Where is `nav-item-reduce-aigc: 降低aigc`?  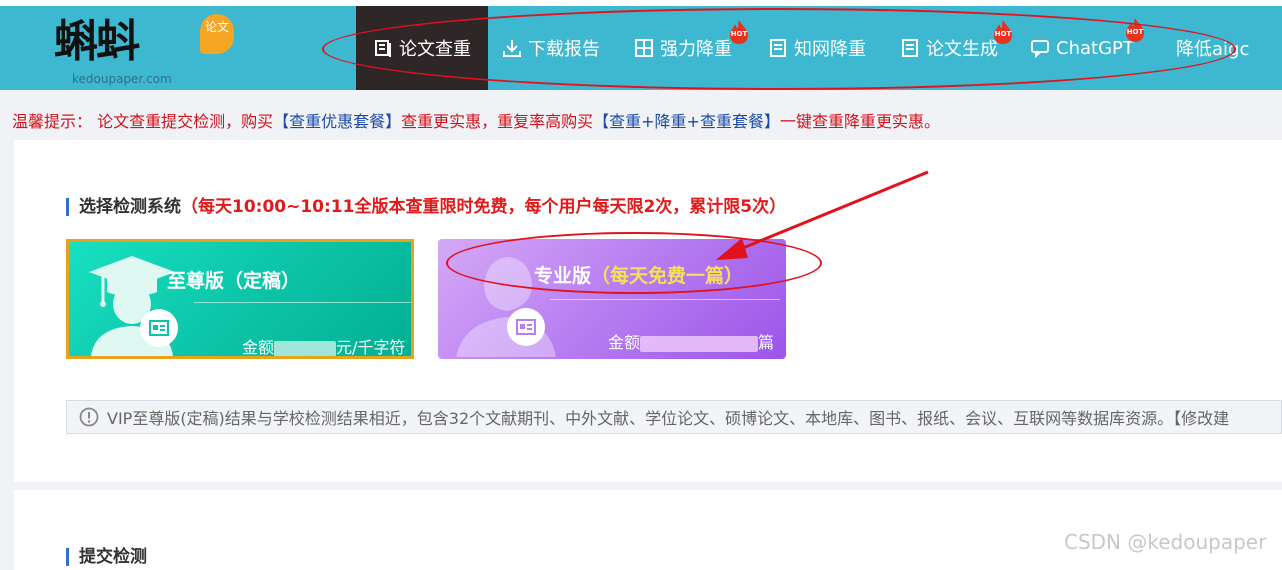 nav-item-reduce-aigc: 降低aigc is located at coordinates (1212, 48).